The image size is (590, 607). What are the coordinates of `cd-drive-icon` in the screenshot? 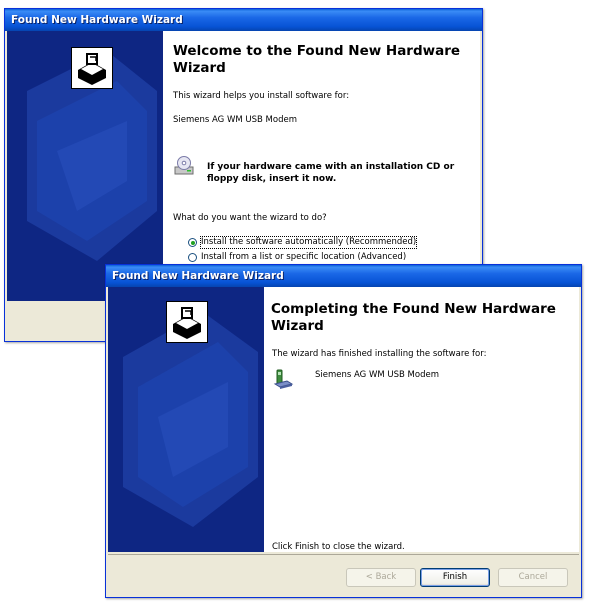 It's located at (184, 166).